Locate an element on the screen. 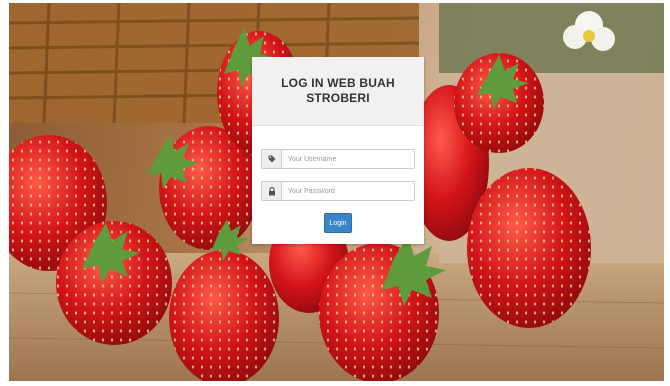  lock-icon is located at coordinates (272, 191).